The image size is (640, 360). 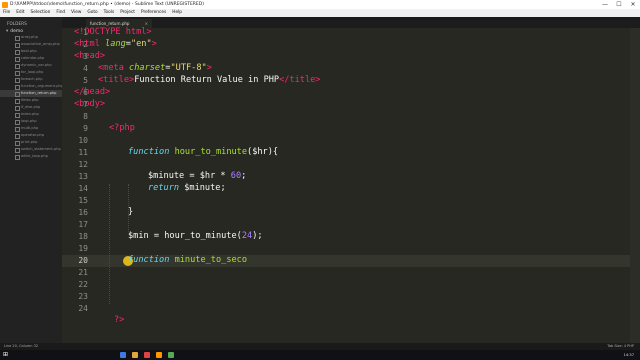 I want to click on sidebar-file-item: bool.php, so click(x=31, y=51).